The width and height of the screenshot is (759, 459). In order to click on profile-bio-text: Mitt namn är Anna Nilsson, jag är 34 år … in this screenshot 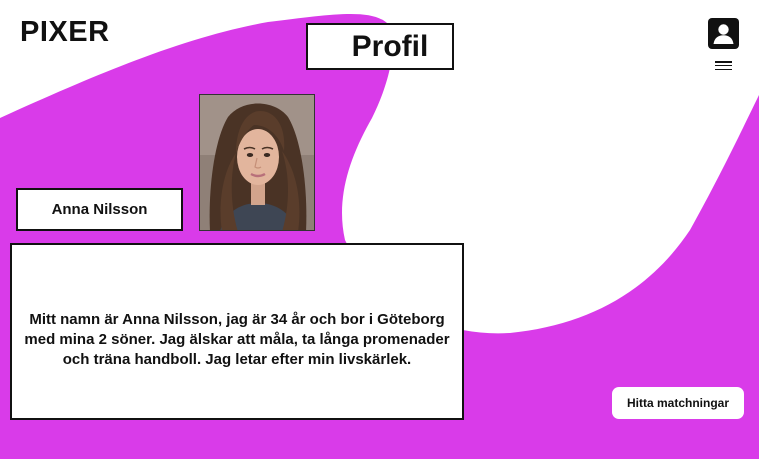, I will do `click(237, 339)`.